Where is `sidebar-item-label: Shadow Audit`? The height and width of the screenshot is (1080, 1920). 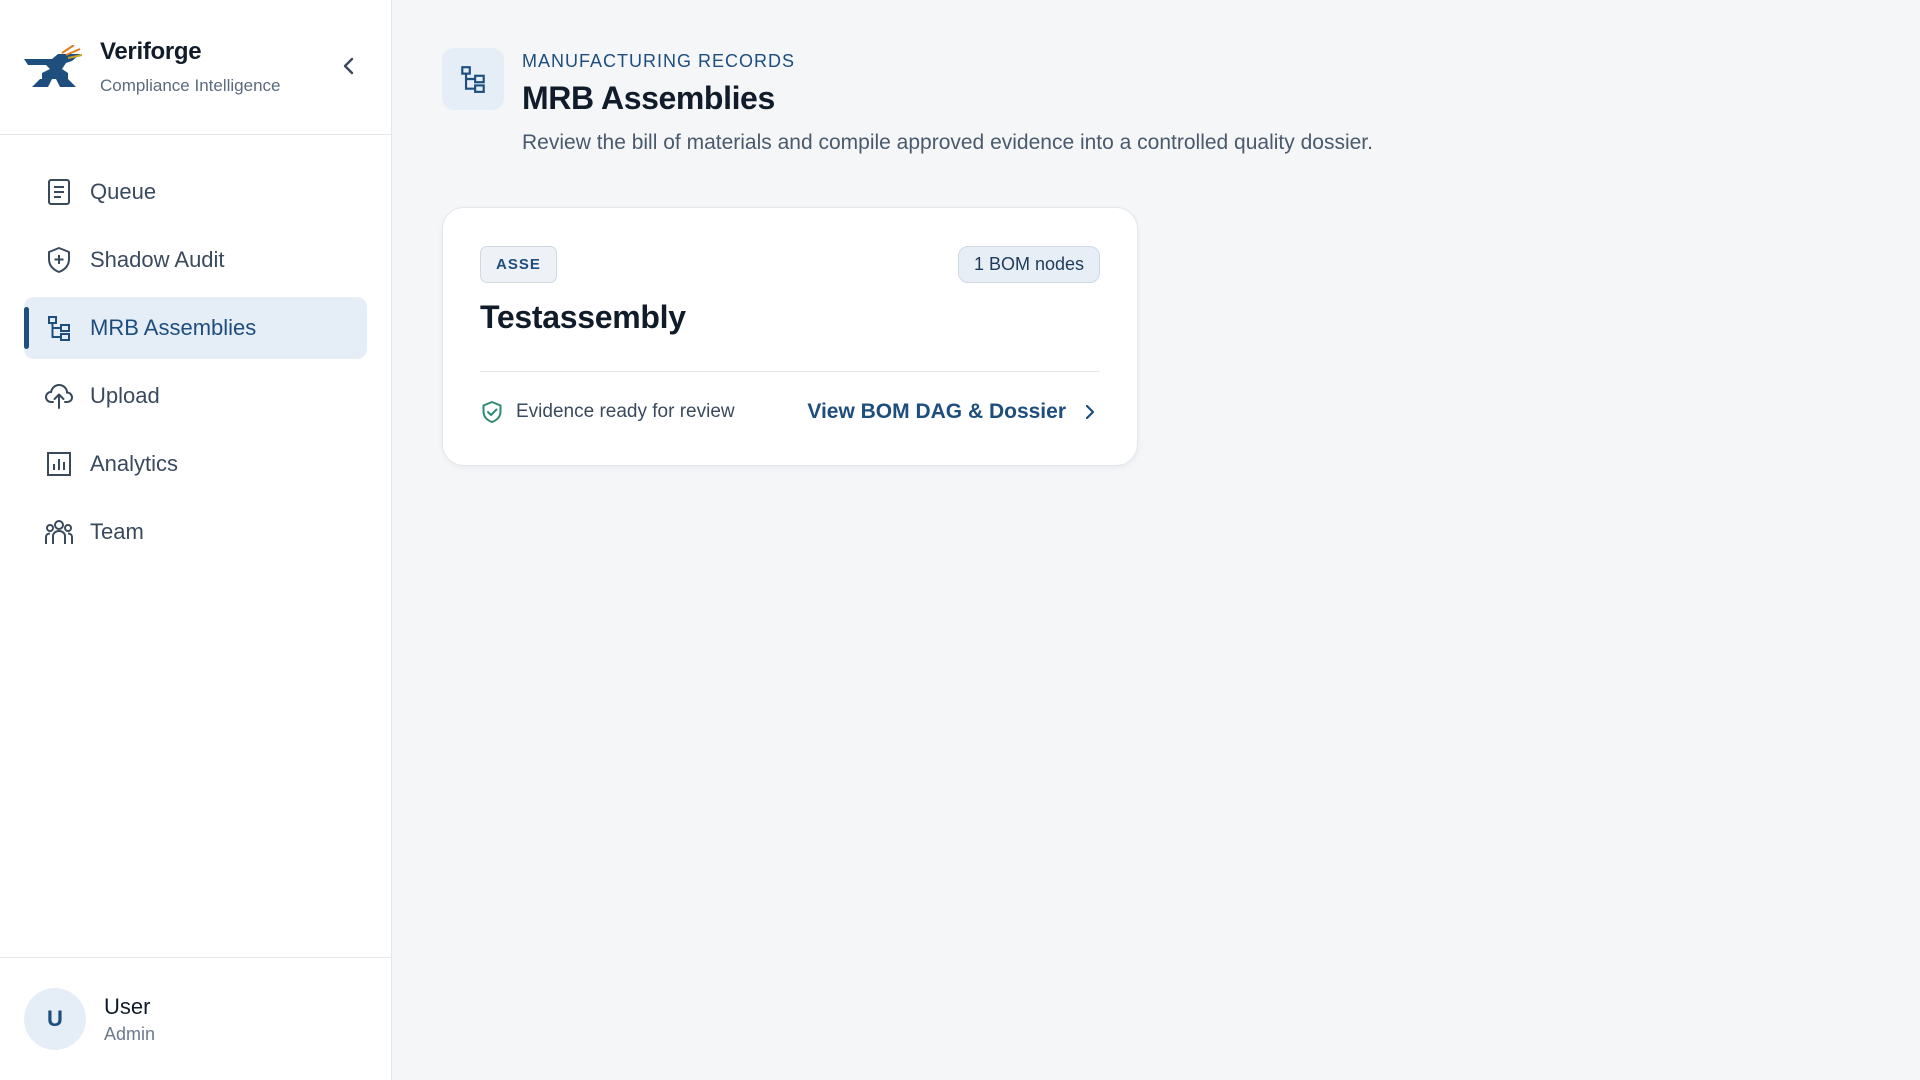
sidebar-item-label: Shadow Audit is located at coordinates (157, 259).